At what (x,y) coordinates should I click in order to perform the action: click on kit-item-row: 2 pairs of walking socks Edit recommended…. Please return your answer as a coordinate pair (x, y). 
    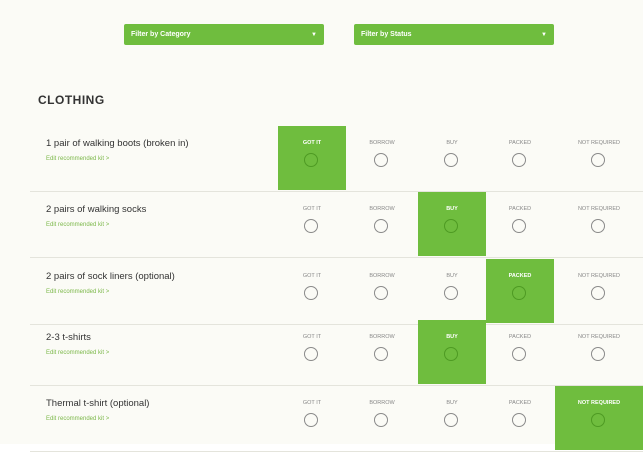
    Looking at the image, I should click on (336, 225).